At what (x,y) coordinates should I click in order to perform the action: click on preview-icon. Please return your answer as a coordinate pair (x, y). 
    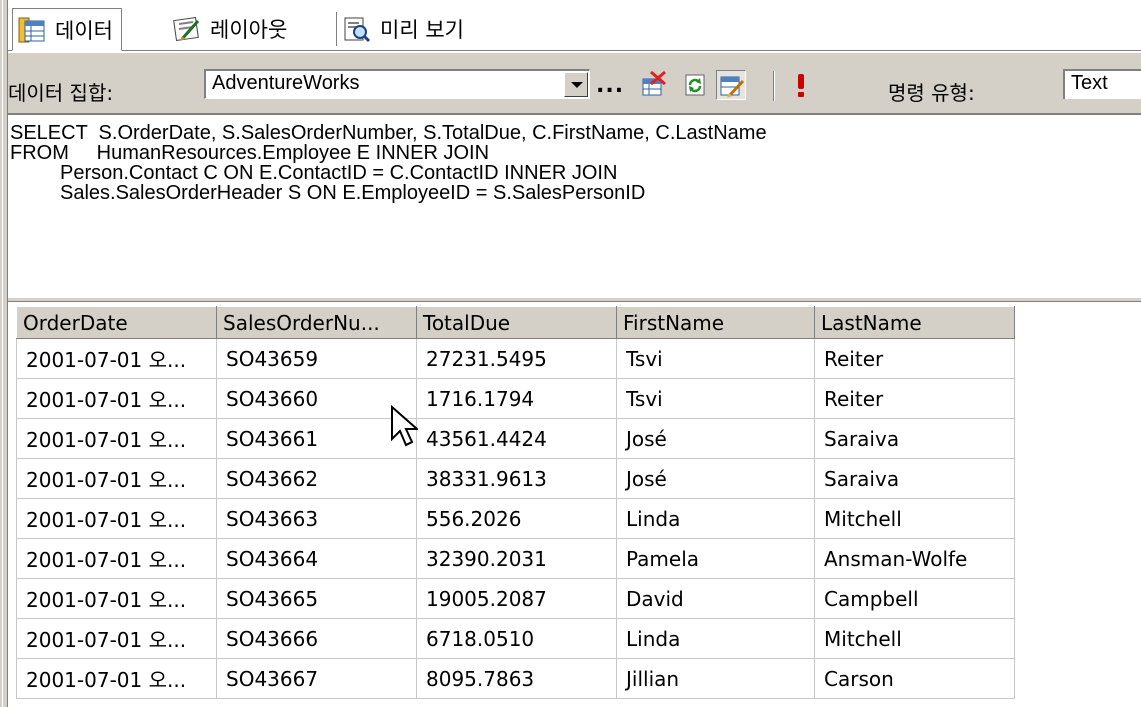
    Looking at the image, I should click on (357, 30).